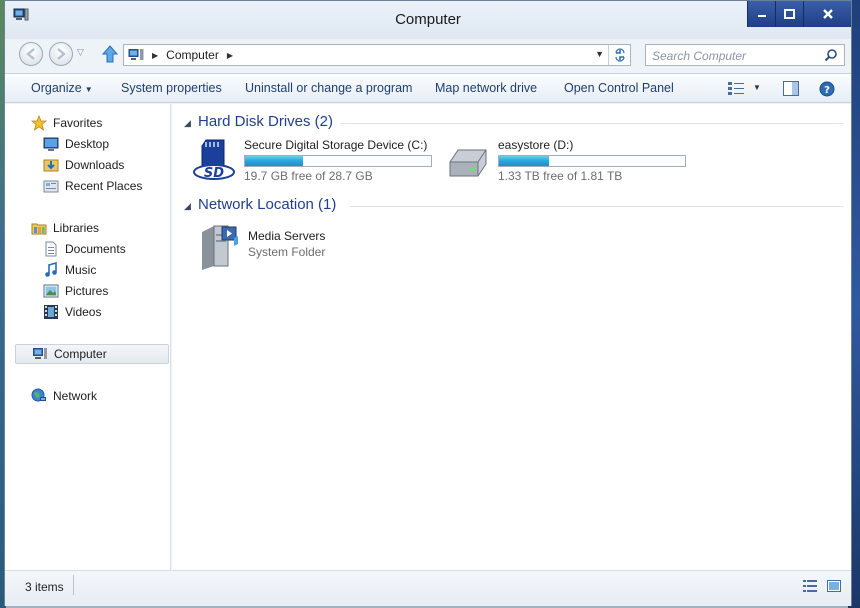 The image size is (860, 608). I want to click on network-item-name: Media Servers, so click(287, 236).